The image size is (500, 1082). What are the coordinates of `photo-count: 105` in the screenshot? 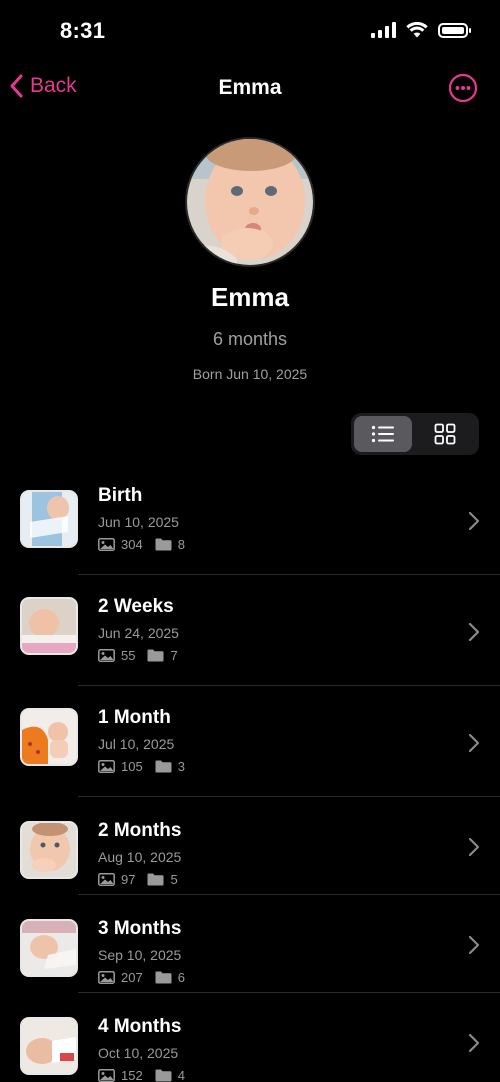 It's located at (132, 766).